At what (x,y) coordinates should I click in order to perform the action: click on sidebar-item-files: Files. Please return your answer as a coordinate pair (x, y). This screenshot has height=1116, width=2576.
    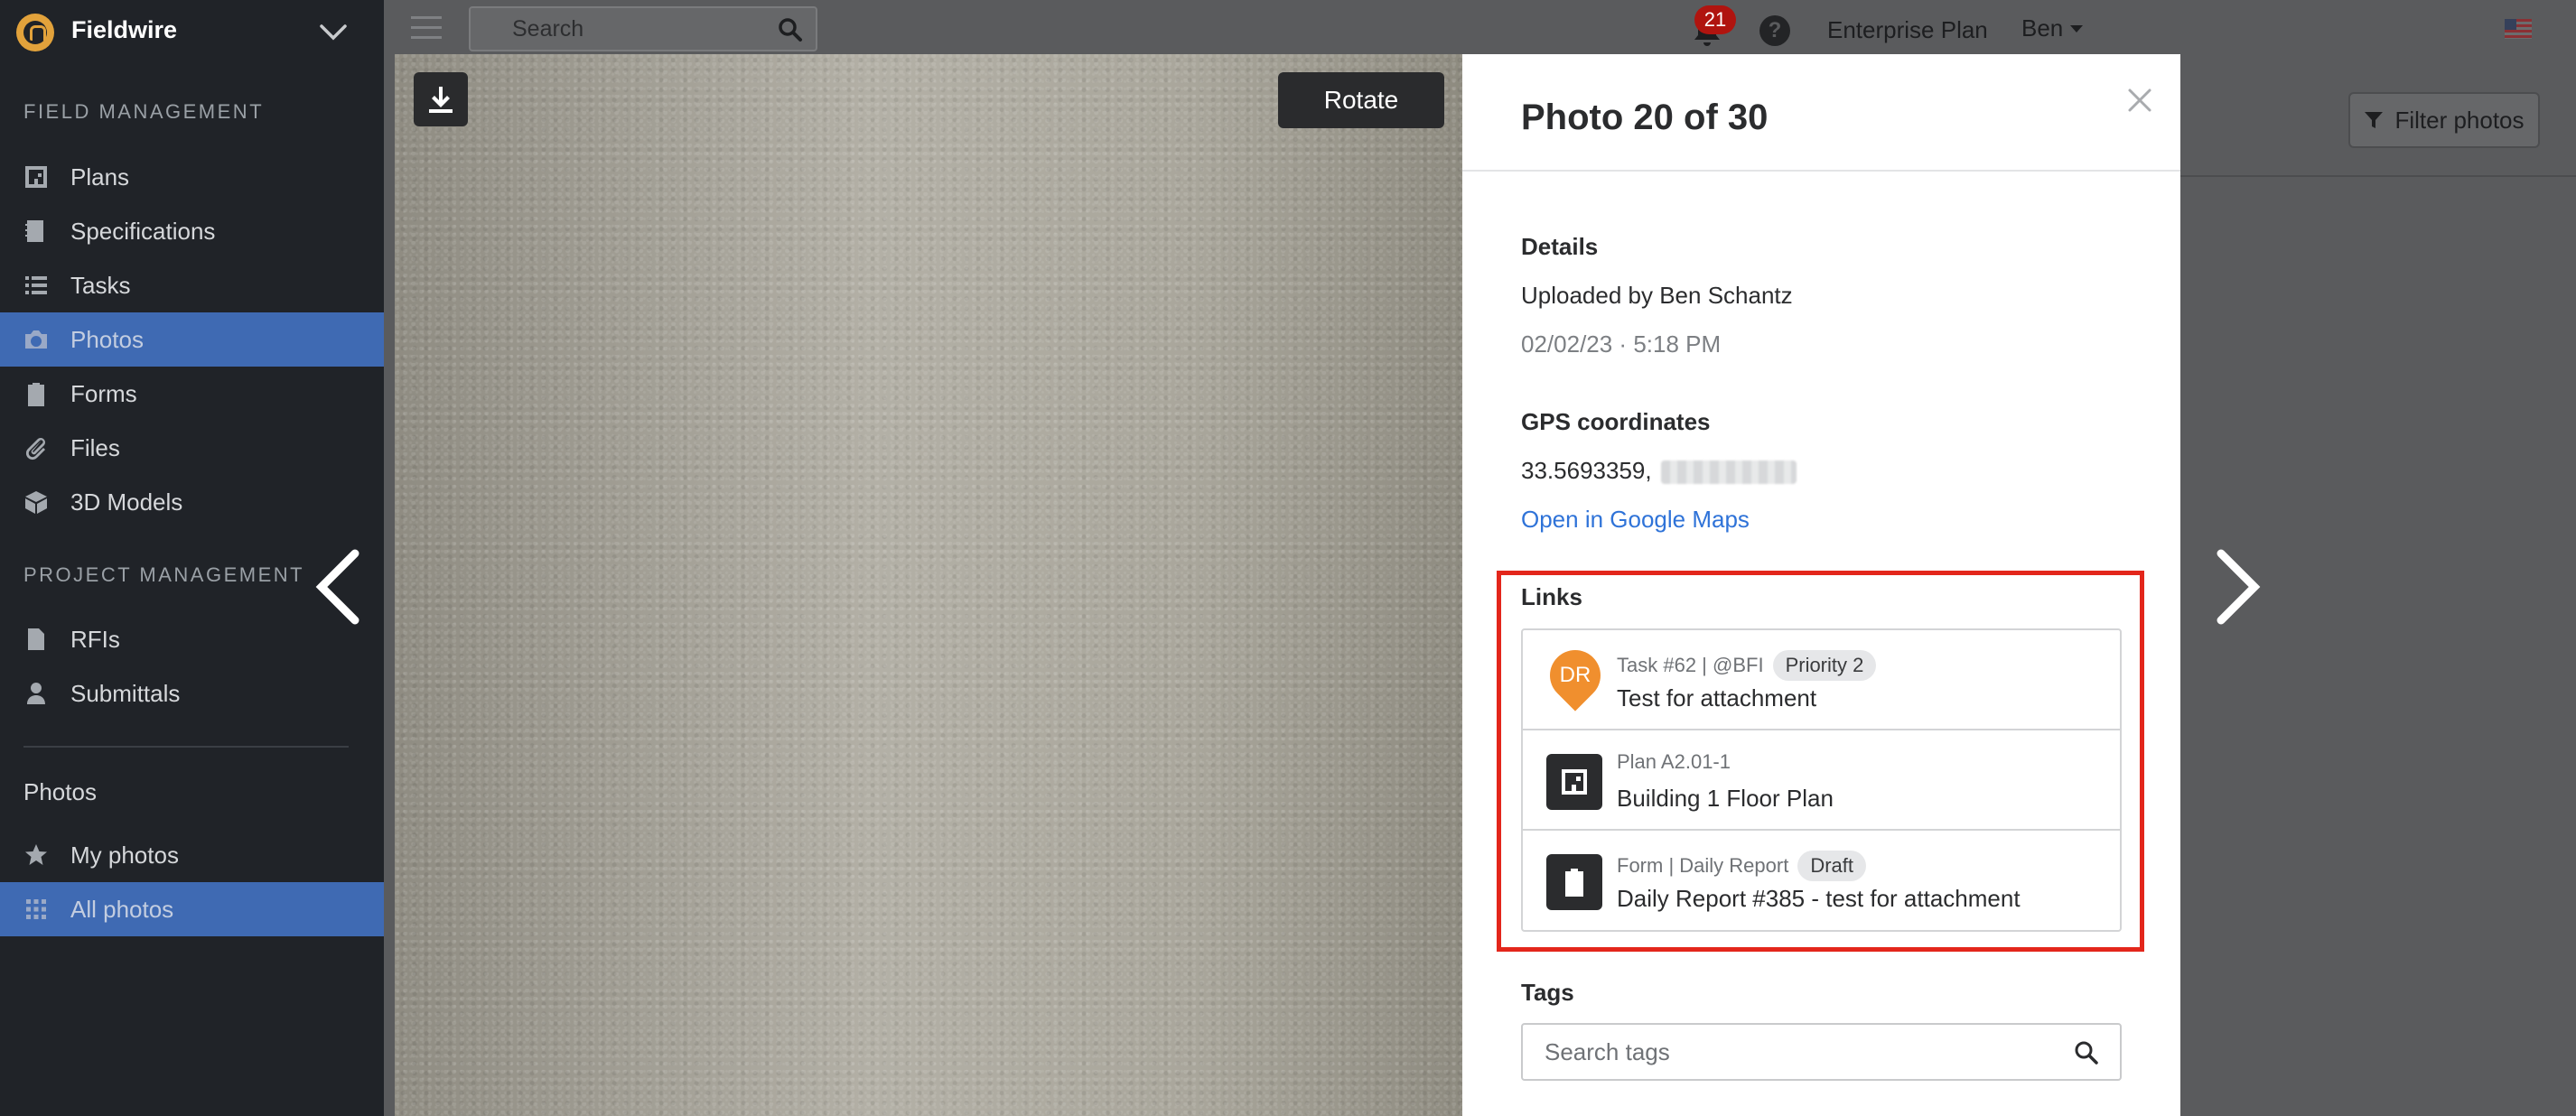
    Looking at the image, I should click on (192, 448).